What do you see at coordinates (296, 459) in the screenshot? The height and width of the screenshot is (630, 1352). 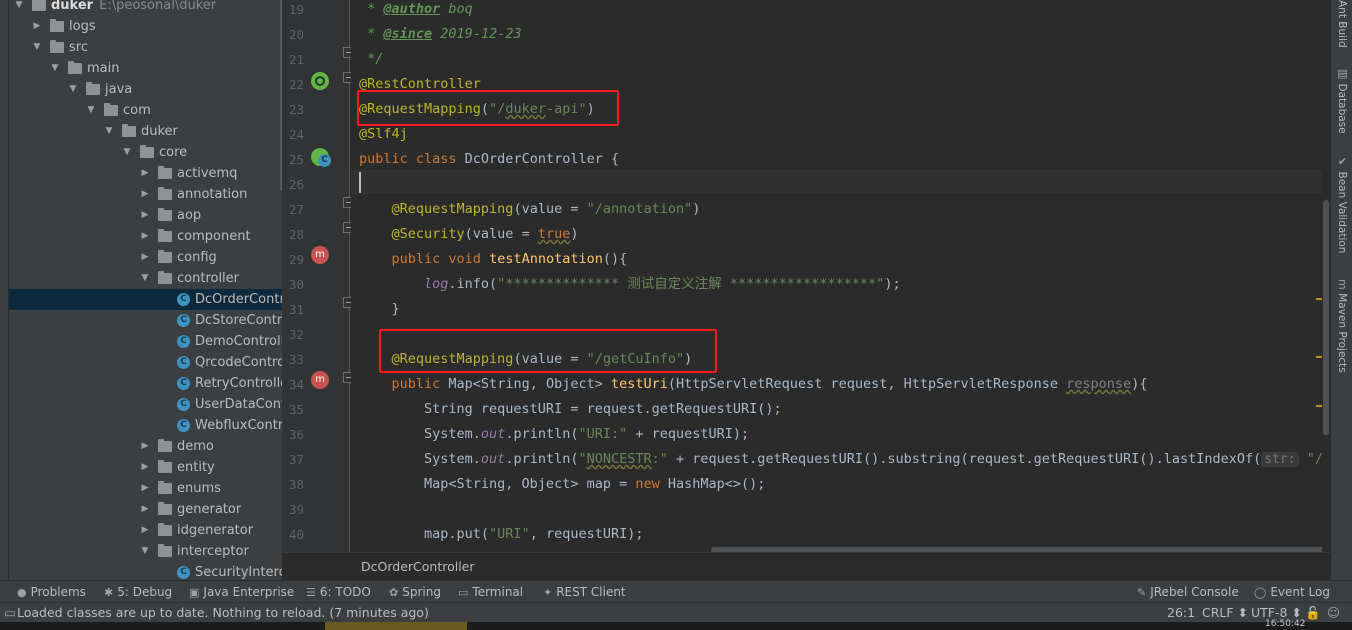 I see `line-number: 37` at bounding box center [296, 459].